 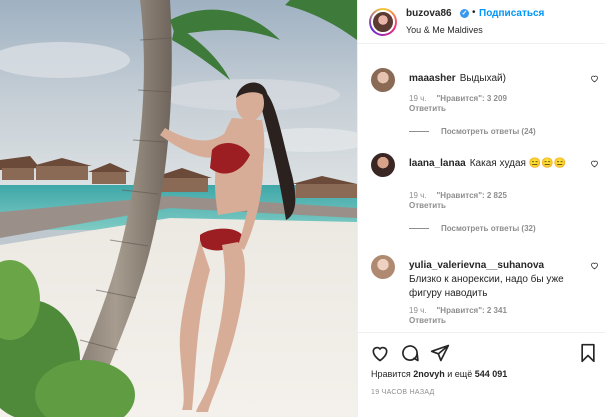 What do you see at coordinates (482, 78) in the screenshot?
I see `comment-body: Выдыхай)` at bounding box center [482, 78].